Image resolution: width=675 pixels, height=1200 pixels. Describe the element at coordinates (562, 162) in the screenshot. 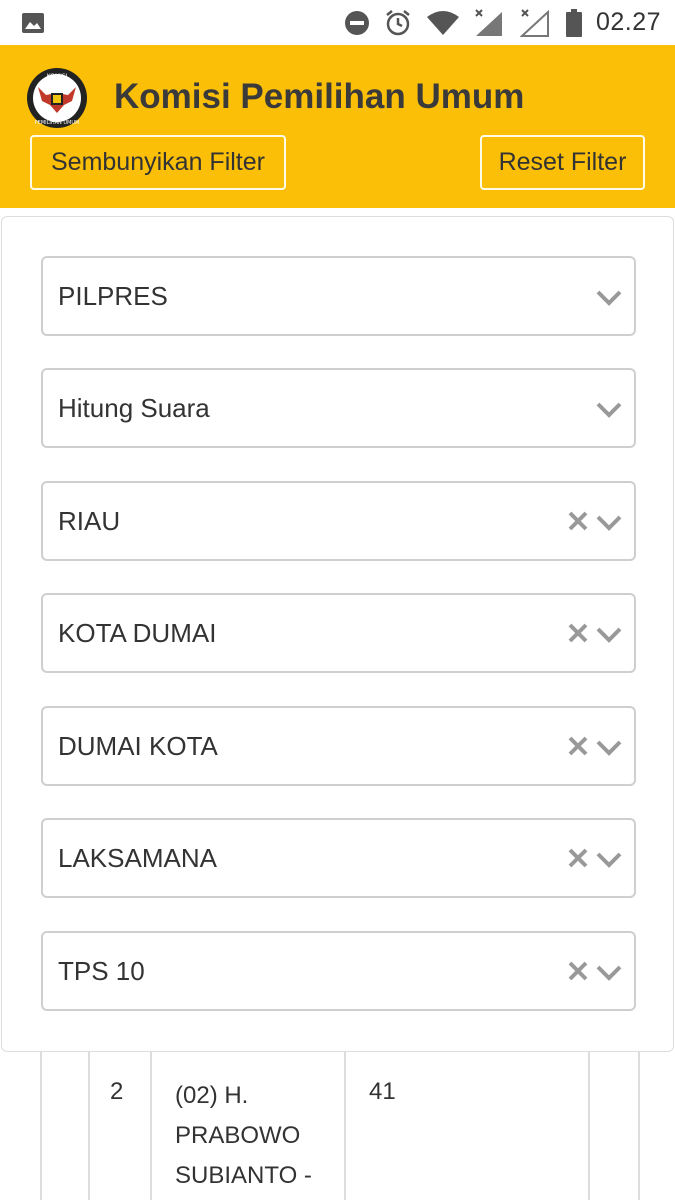

I see `reset-filter-button: Reset Filter` at that location.